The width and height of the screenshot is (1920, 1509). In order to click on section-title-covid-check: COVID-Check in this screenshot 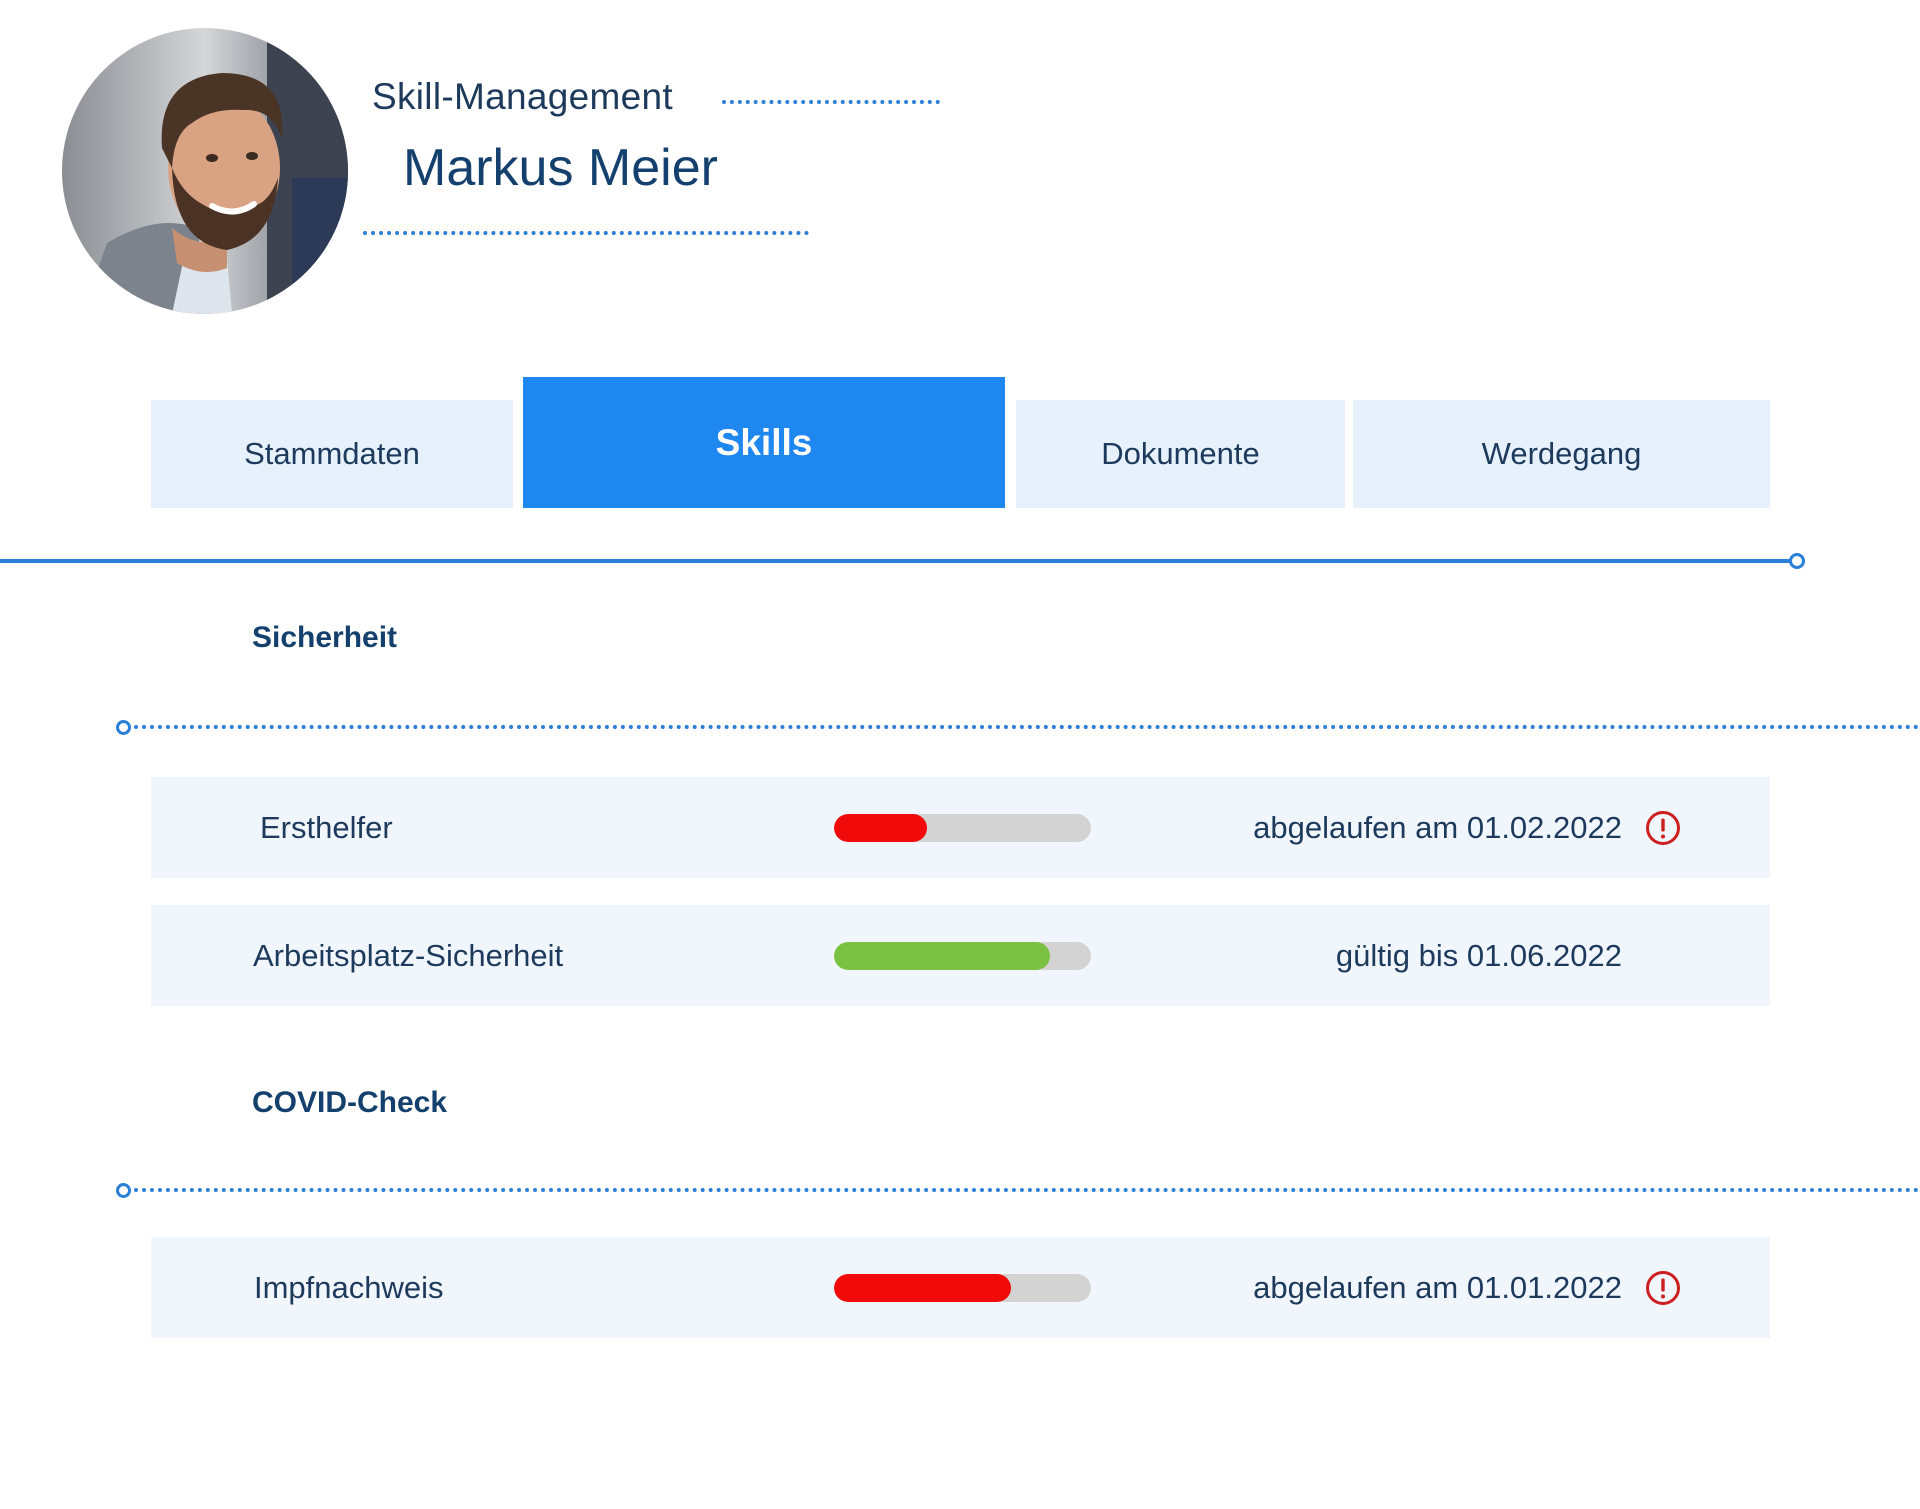, I will do `click(350, 1102)`.